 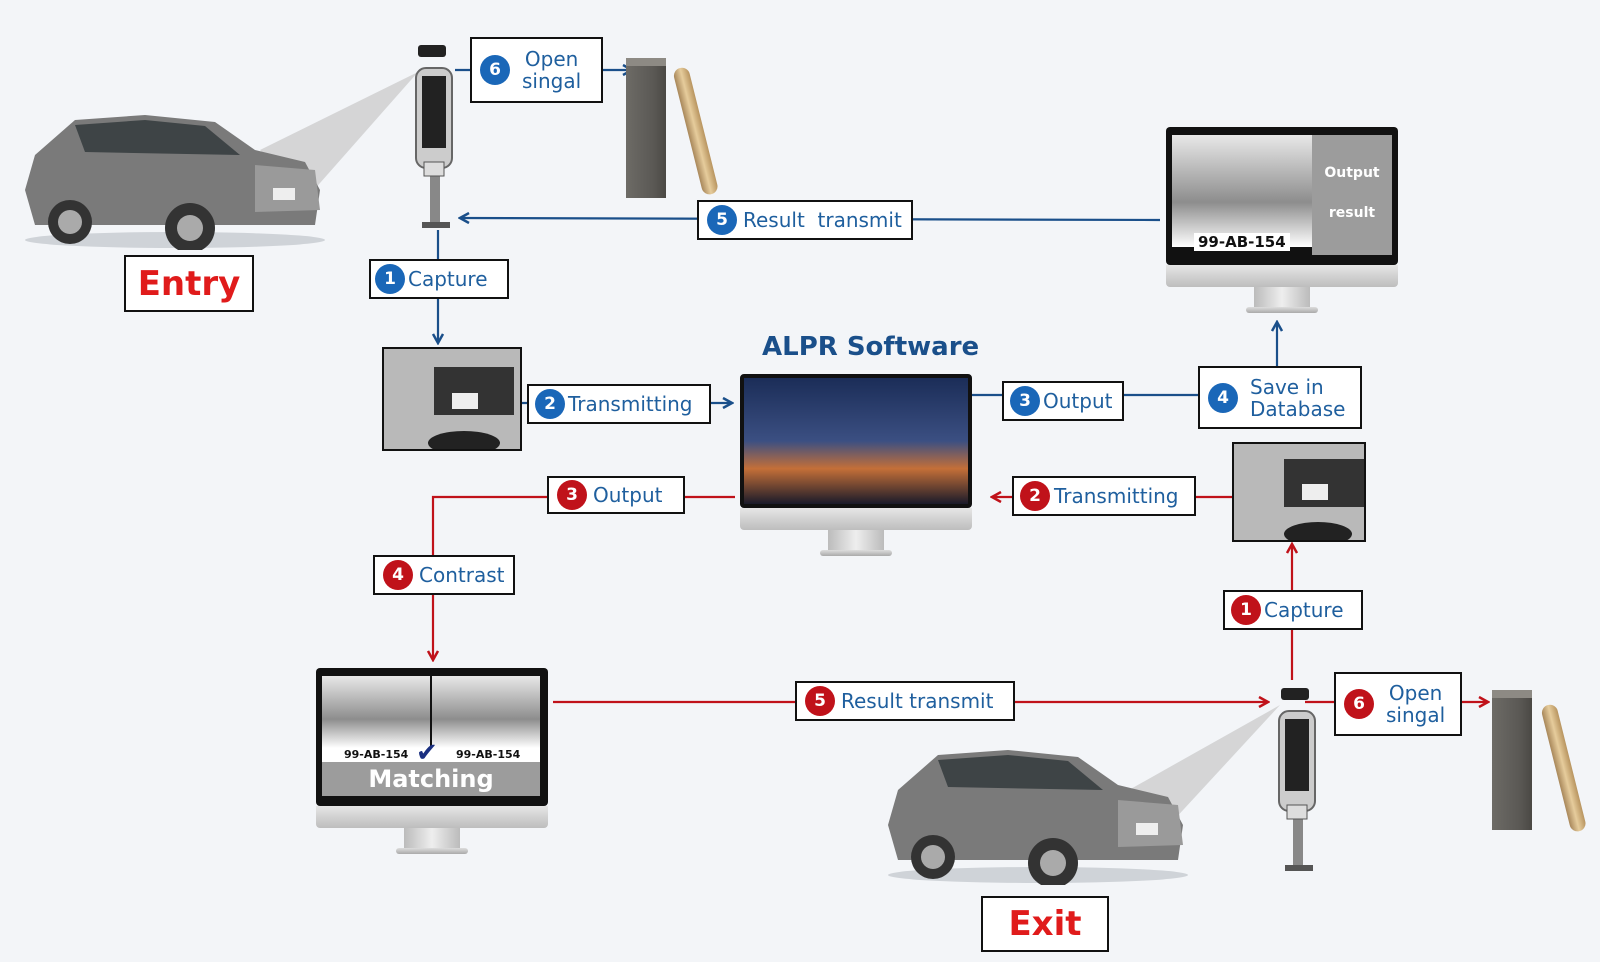 I want to click on recognized-plate-number: 99-AB-154, so click(x=1242, y=242).